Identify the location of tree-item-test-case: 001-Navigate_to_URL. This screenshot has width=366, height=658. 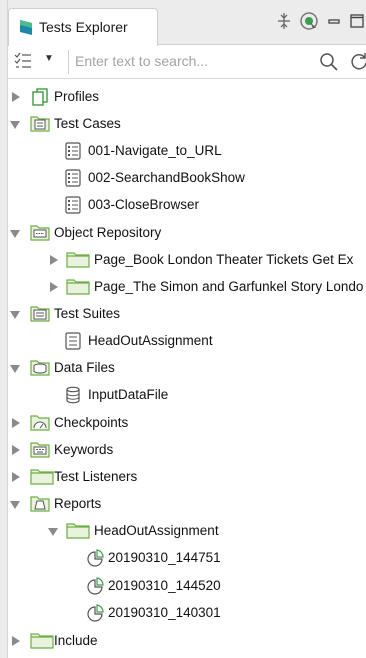
(187, 151).